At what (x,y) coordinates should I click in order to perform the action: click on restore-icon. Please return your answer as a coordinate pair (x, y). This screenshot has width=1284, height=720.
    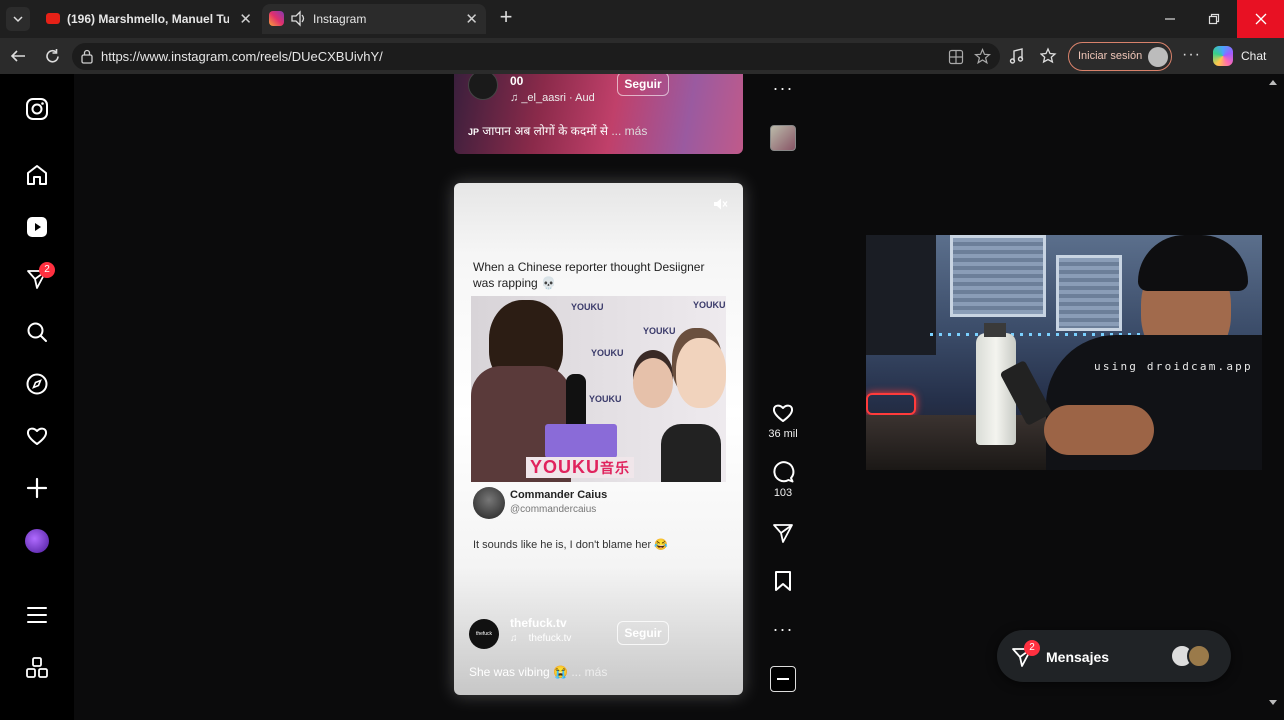
    Looking at the image, I should click on (1214, 19).